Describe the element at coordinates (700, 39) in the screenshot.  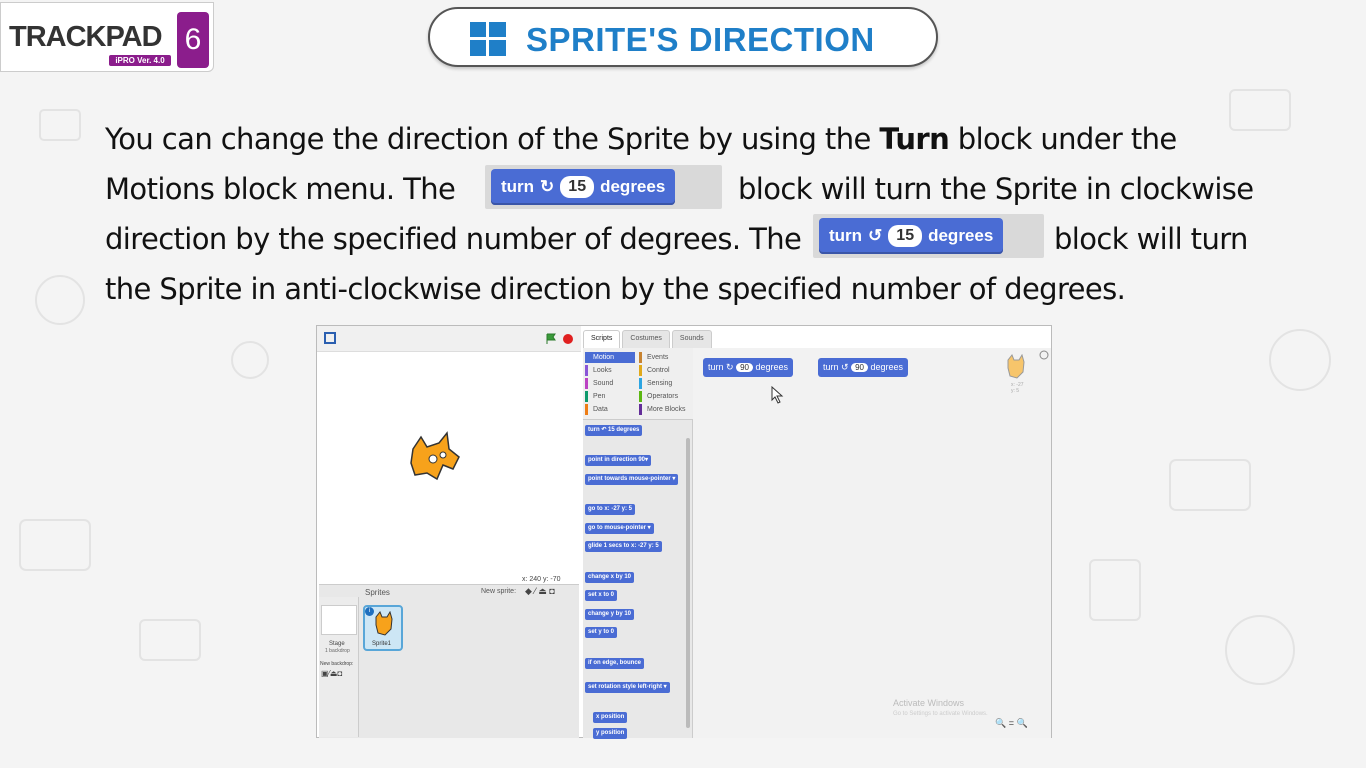
I see `slide-title: SPRITE'S DIRECTION` at that location.